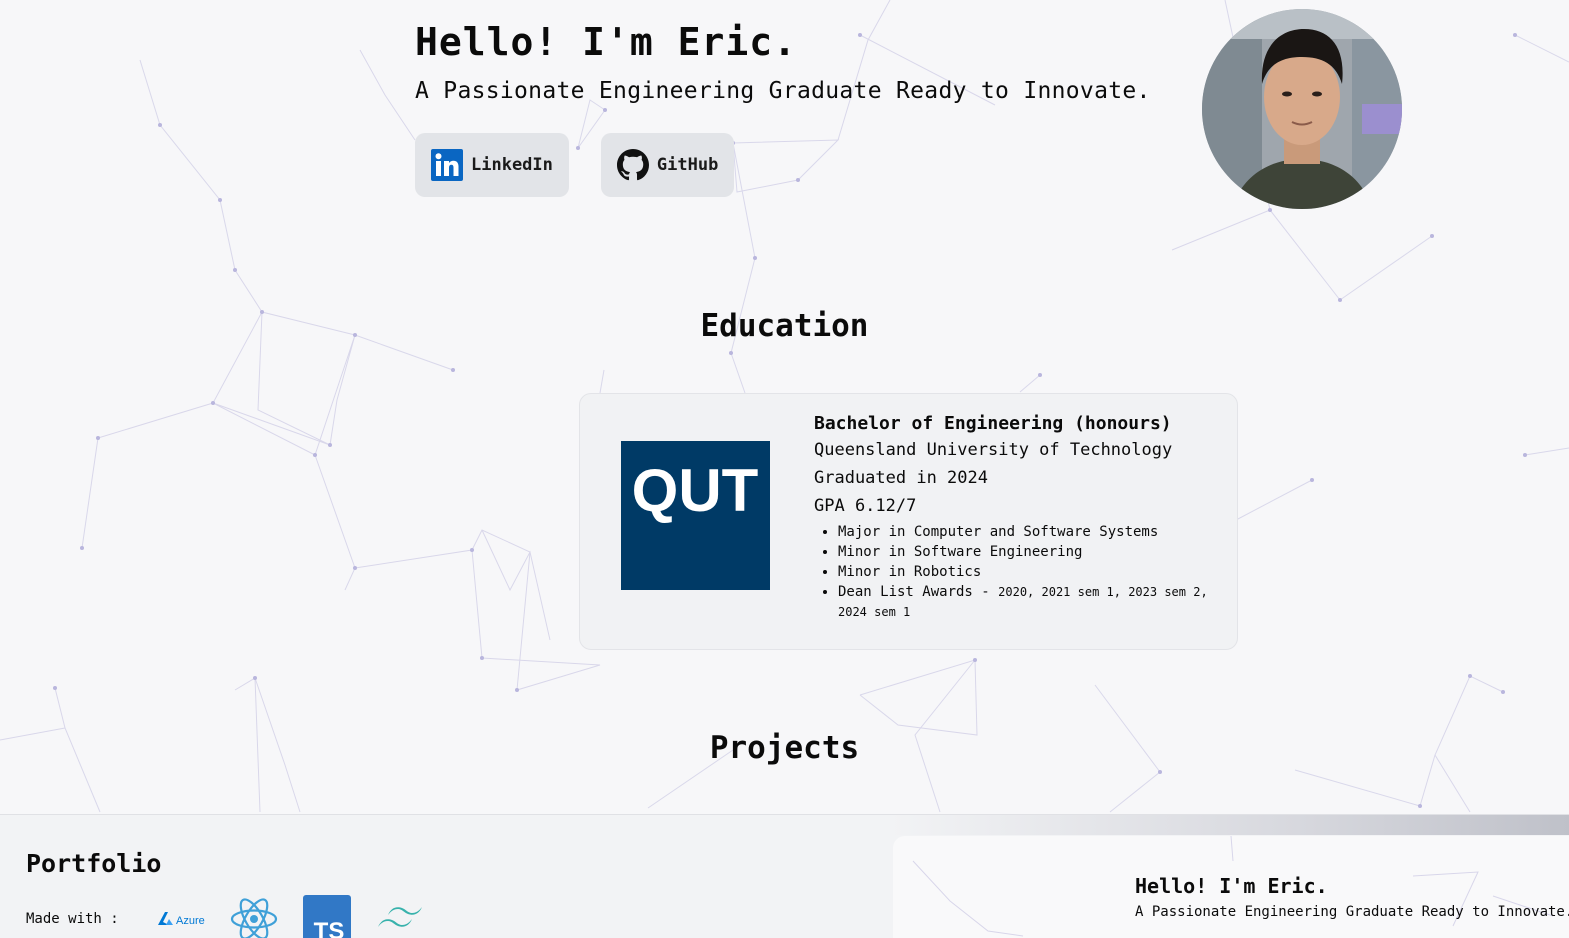  What do you see at coordinates (993, 450) in the screenshot?
I see `university-name: Queensland University of Technology` at bounding box center [993, 450].